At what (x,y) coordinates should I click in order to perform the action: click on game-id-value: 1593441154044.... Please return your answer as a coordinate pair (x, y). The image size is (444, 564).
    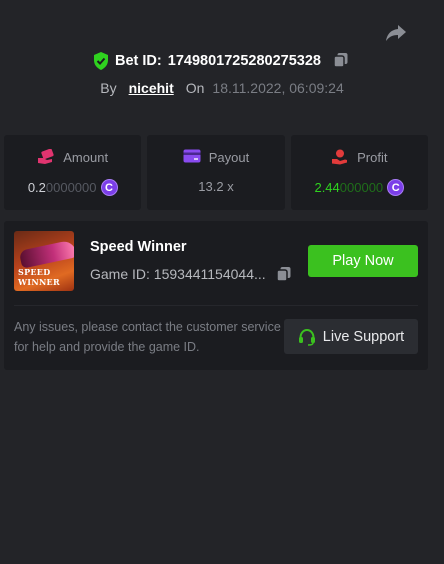
    Looking at the image, I should click on (209, 274).